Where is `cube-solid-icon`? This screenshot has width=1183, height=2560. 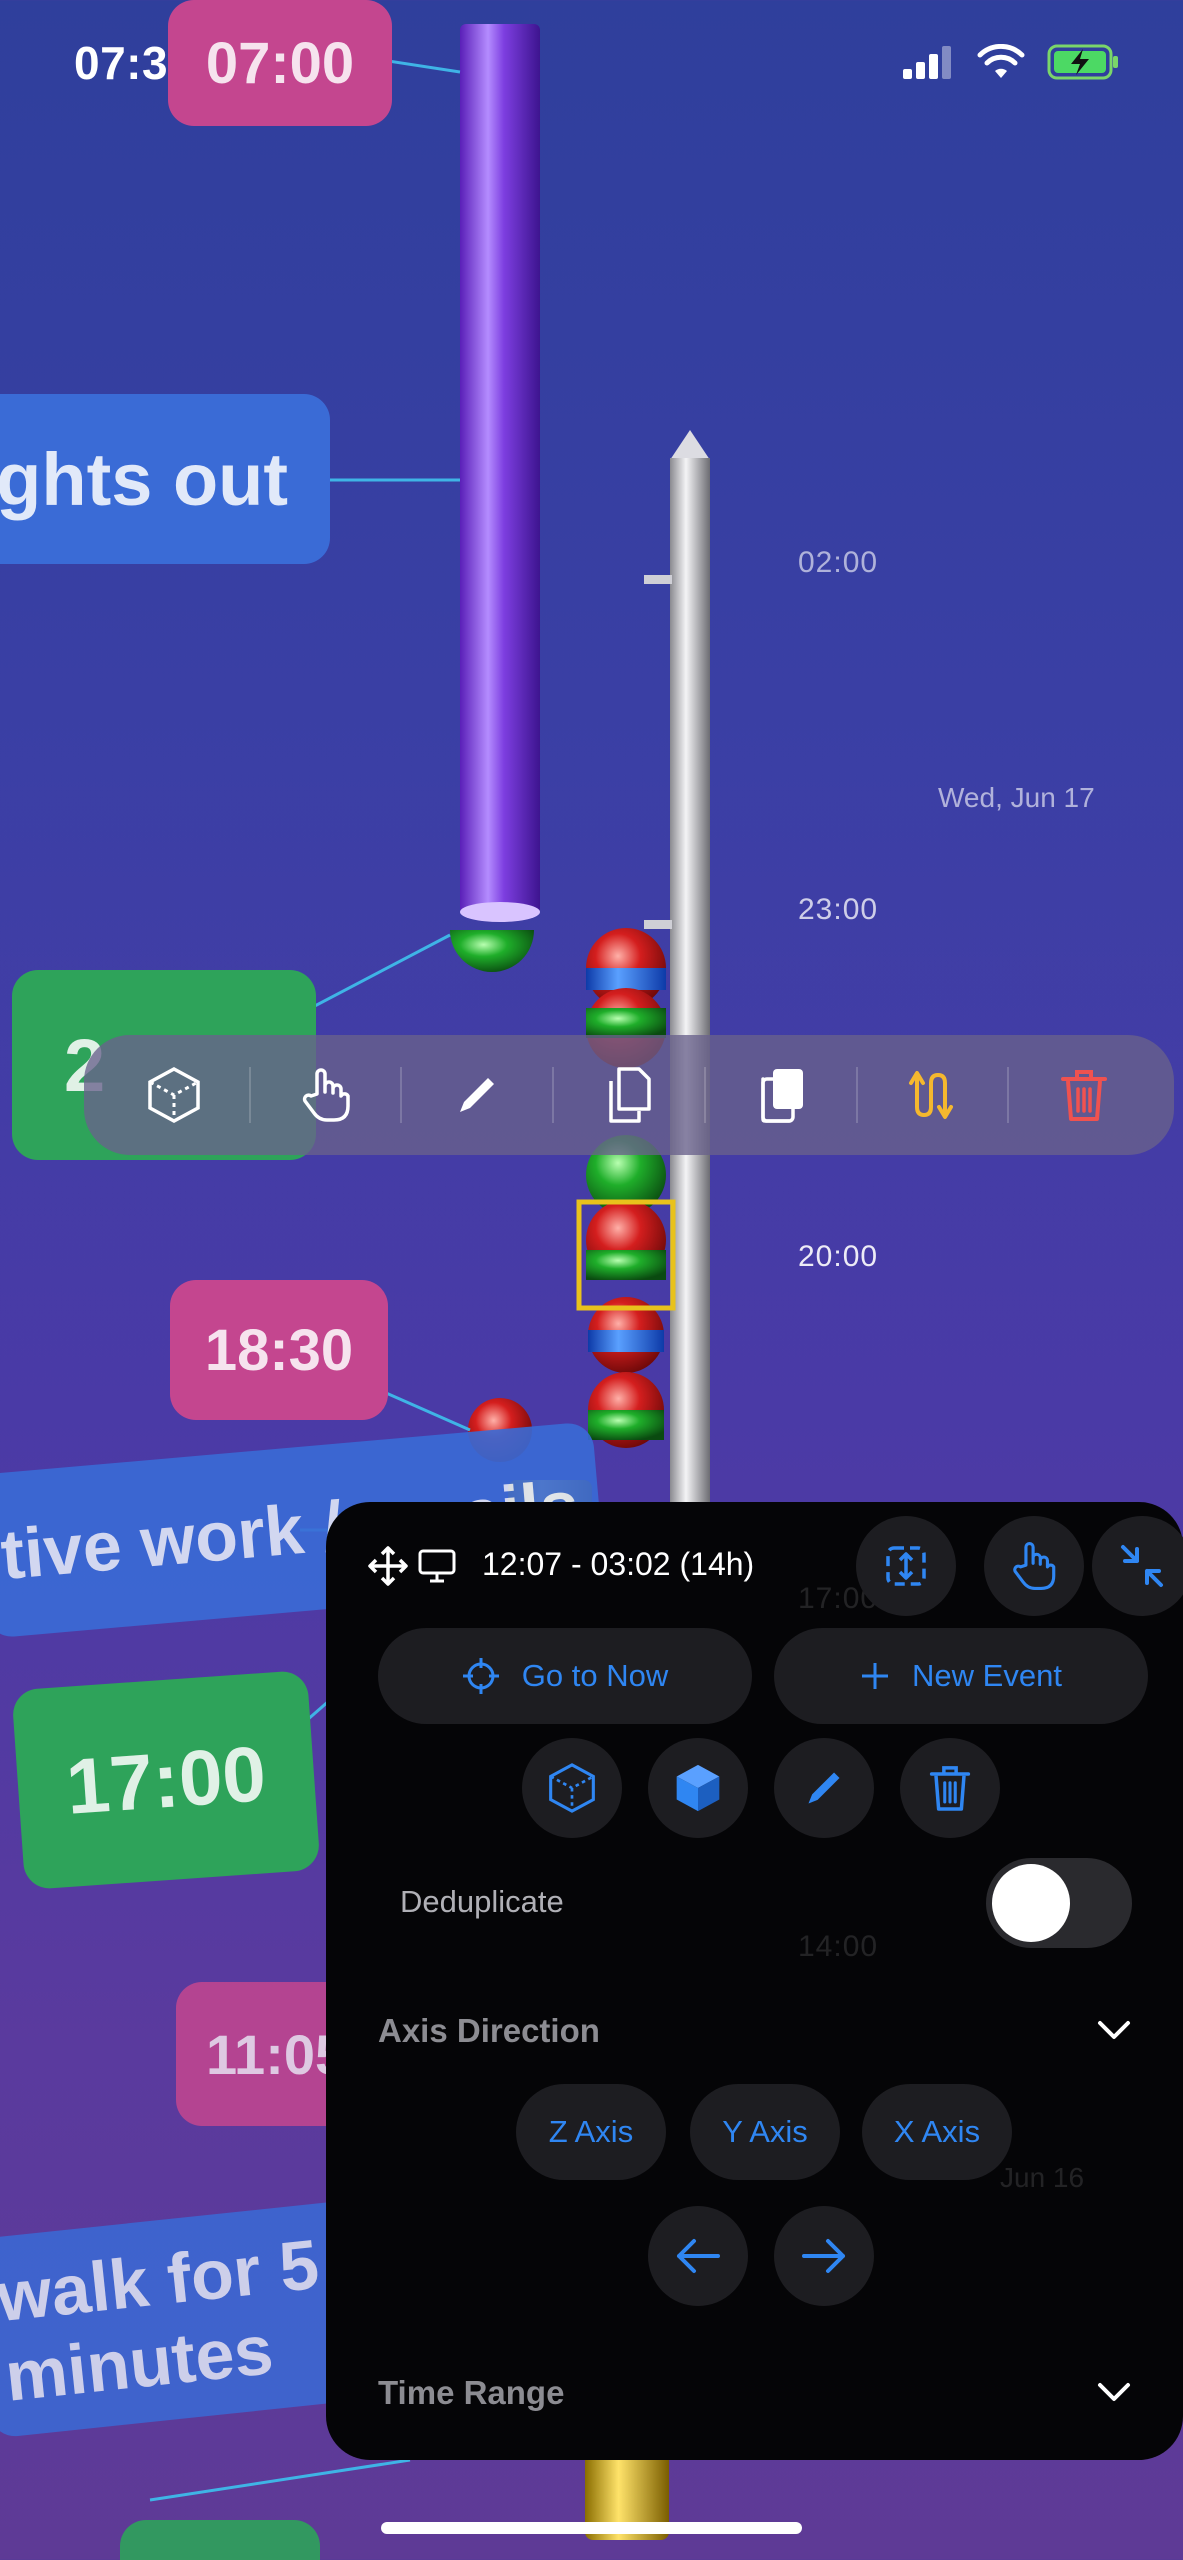 cube-solid-icon is located at coordinates (698, 1788).